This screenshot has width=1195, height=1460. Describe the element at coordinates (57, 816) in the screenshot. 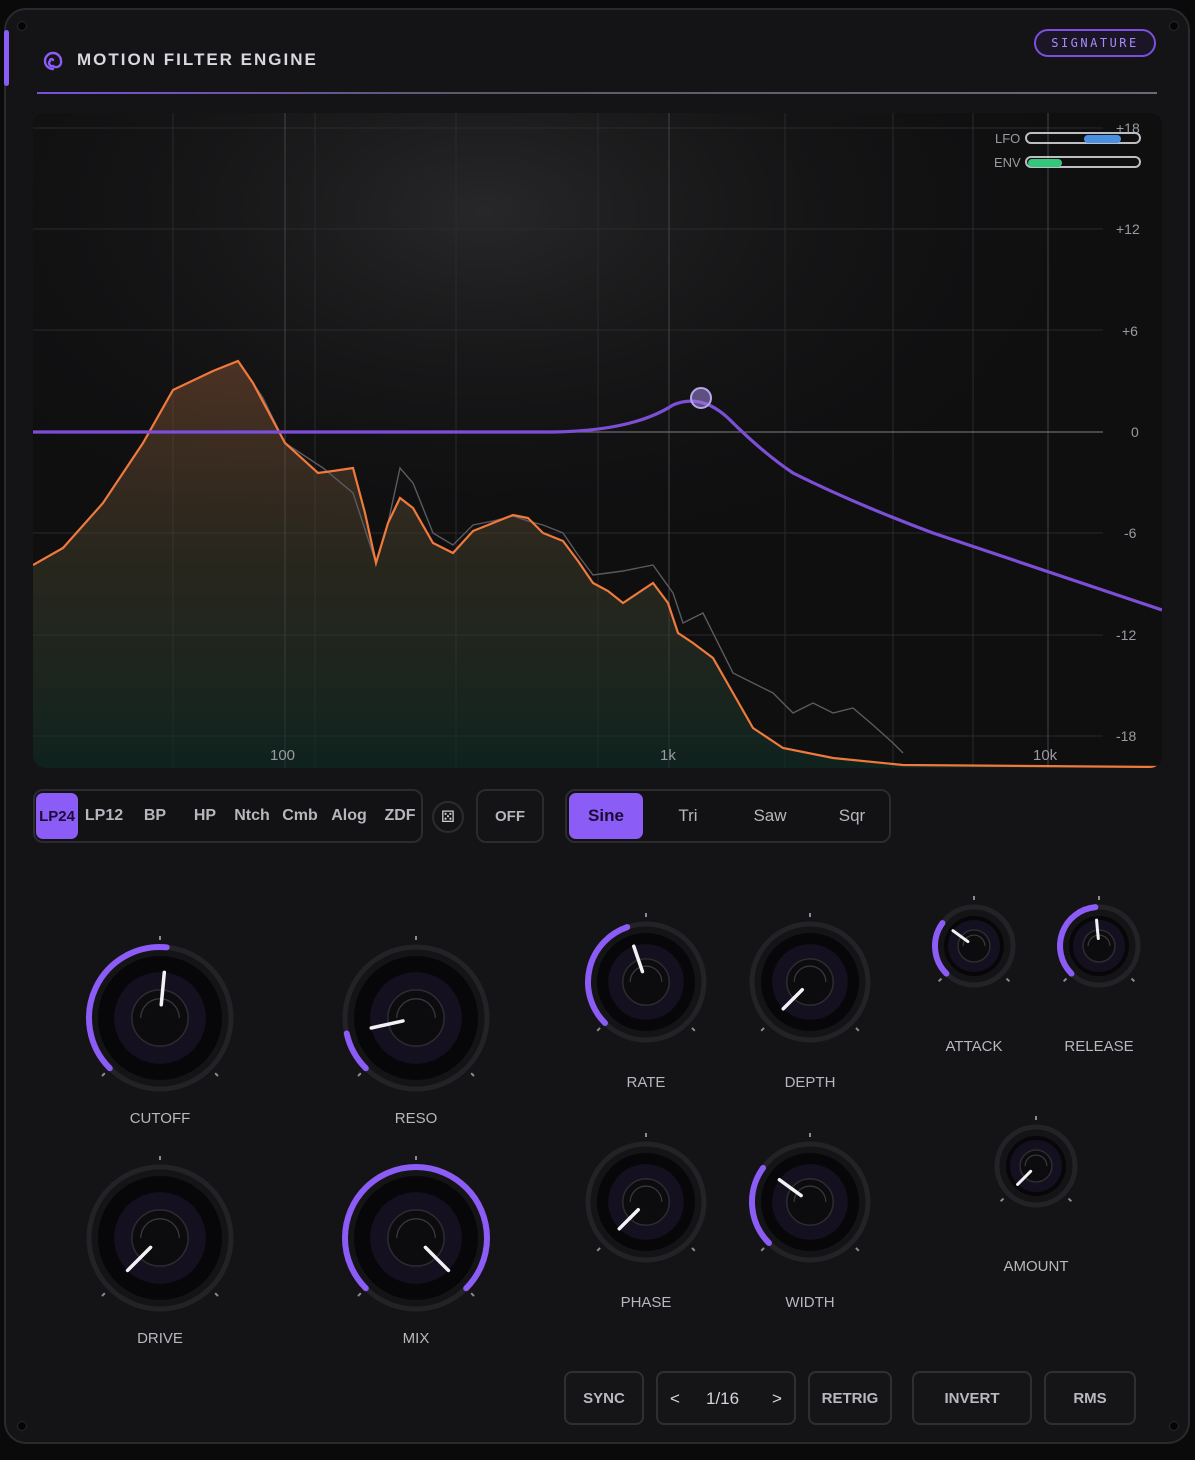

I see `filter-type-lp24: LP24` at that location.